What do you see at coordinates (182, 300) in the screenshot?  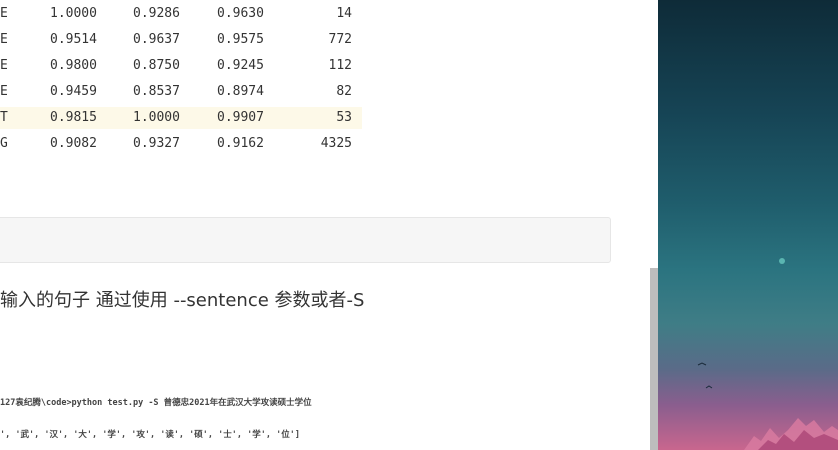 I see `body-paragraph: 输入的句子 通过使用 --sentence 参数或者-S` at bounding box center [182, 300].